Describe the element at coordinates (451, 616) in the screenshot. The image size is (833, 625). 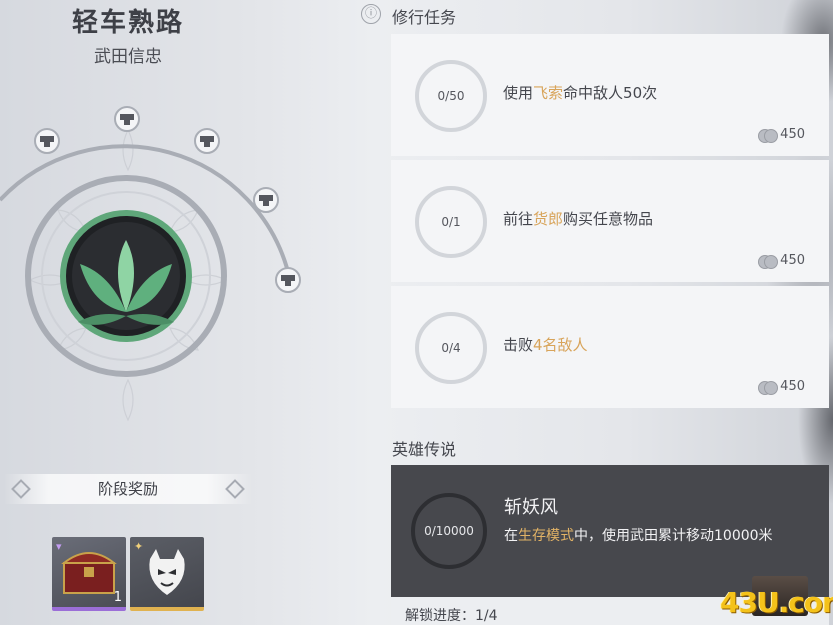
I see `unlock-progress-text: 解锁进度：1/4` at that location.